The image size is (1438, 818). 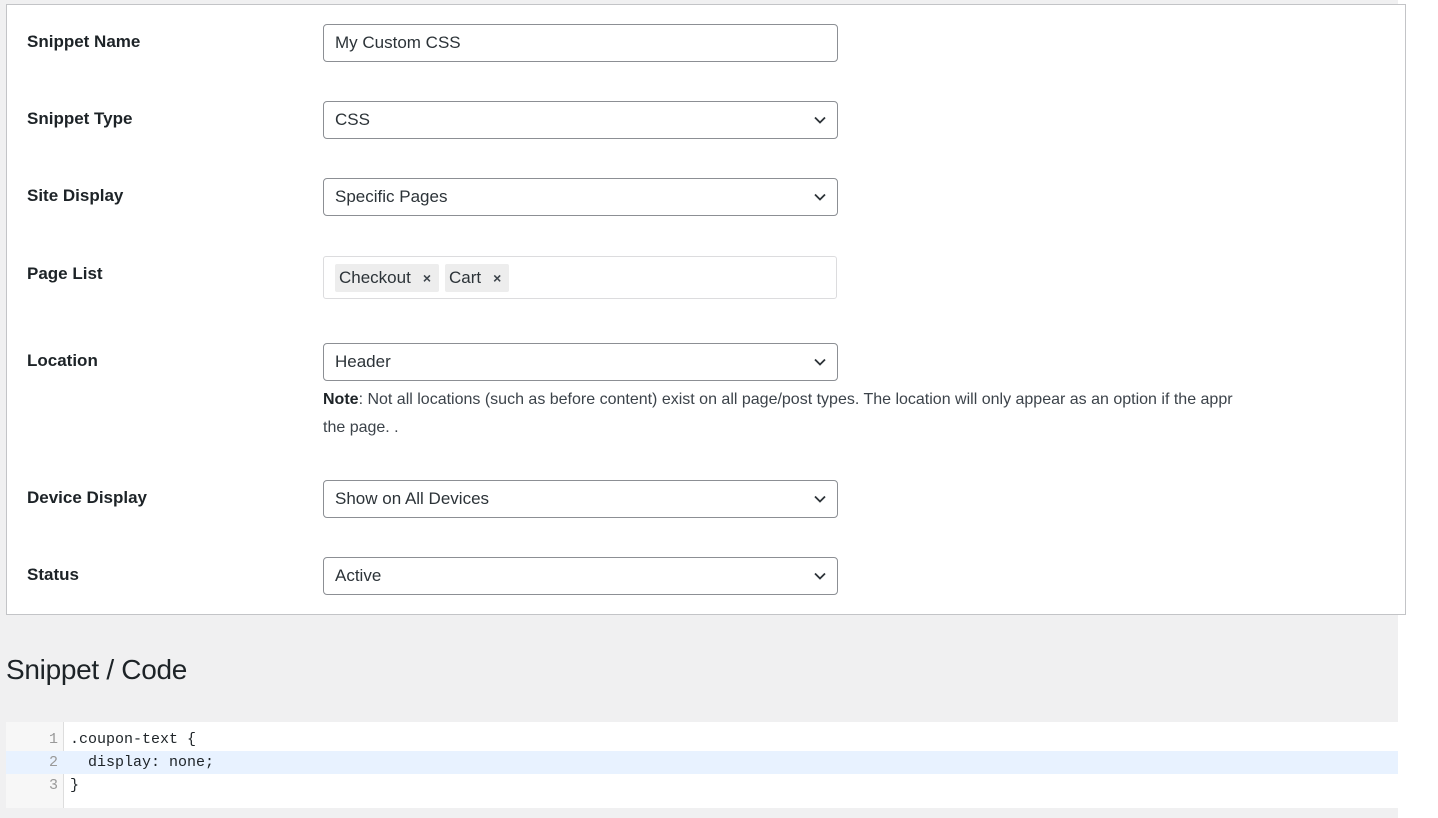 I want to click on page-list-multiselect: Checkout × Cart ×, so click(x=580, y=277).